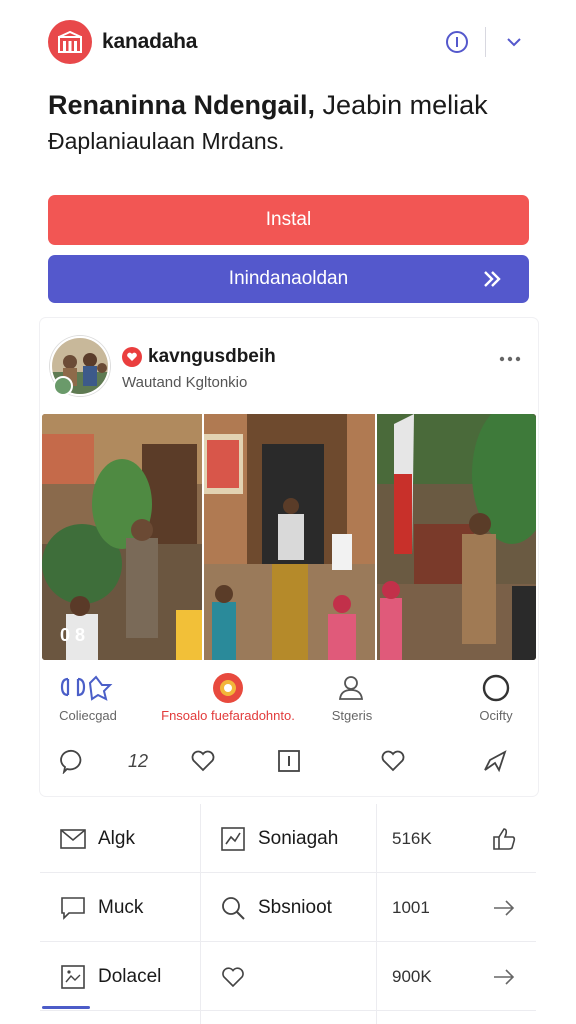  Describe the element at coordinates (496, 688) in the screenshot. I see `circle-icon` at that location.